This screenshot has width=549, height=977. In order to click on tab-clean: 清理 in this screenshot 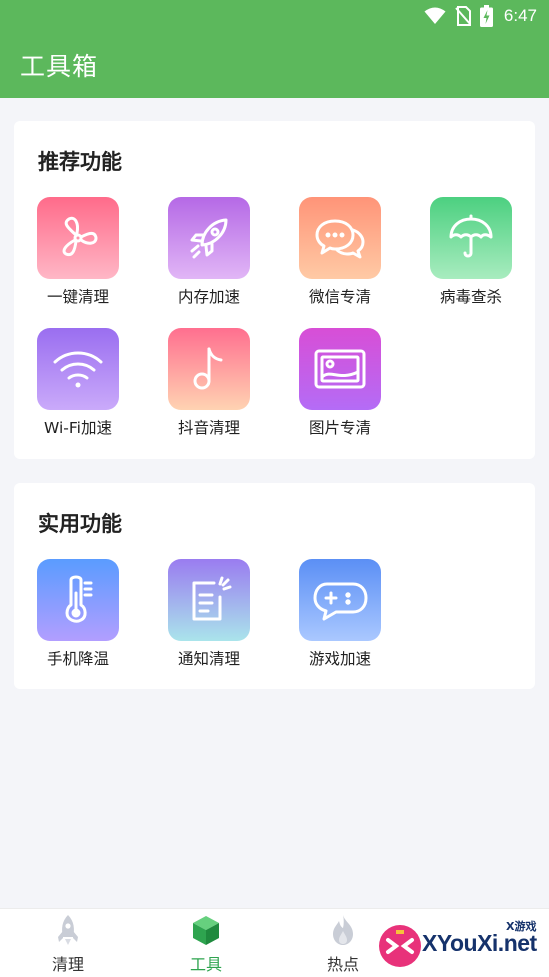, I will do `click(68, 943)`.